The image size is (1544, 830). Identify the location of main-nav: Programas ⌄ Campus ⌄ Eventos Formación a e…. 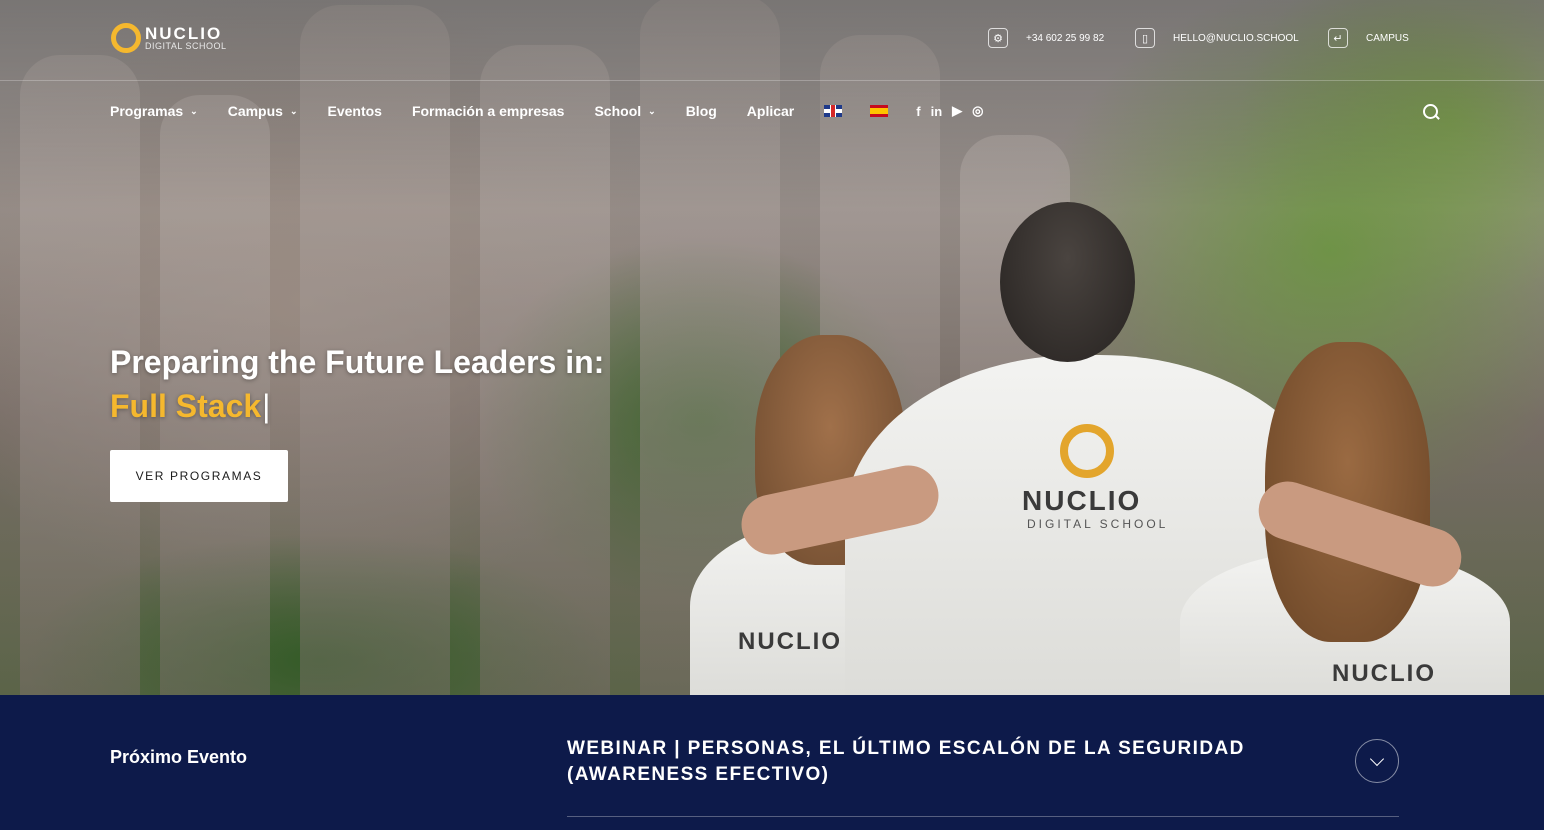
(552, 111).